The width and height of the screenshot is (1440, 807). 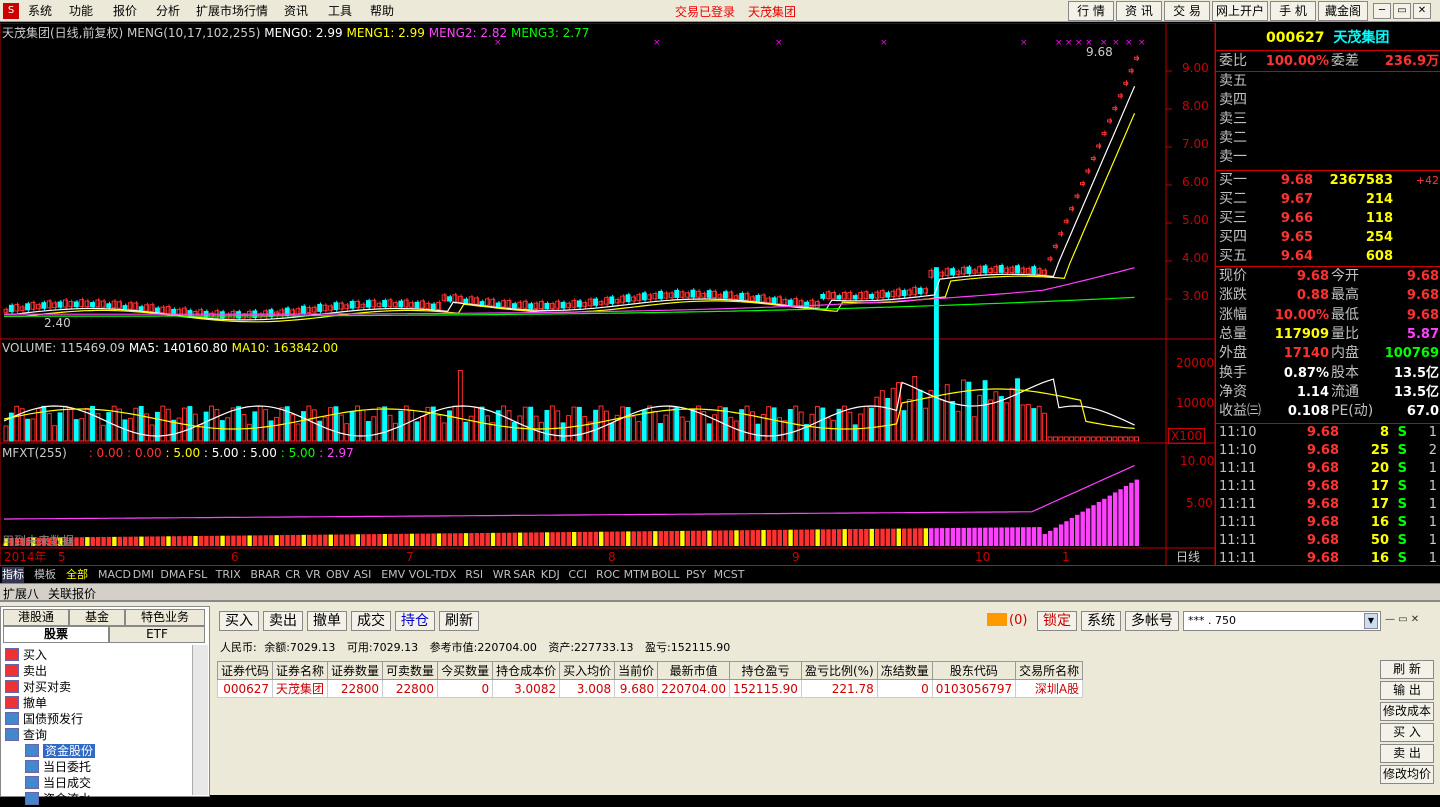 What do you see at coordinates (77, 575) in the screenshot?
I see `indicator-tab: 全部` at bounding box center [77, 575].